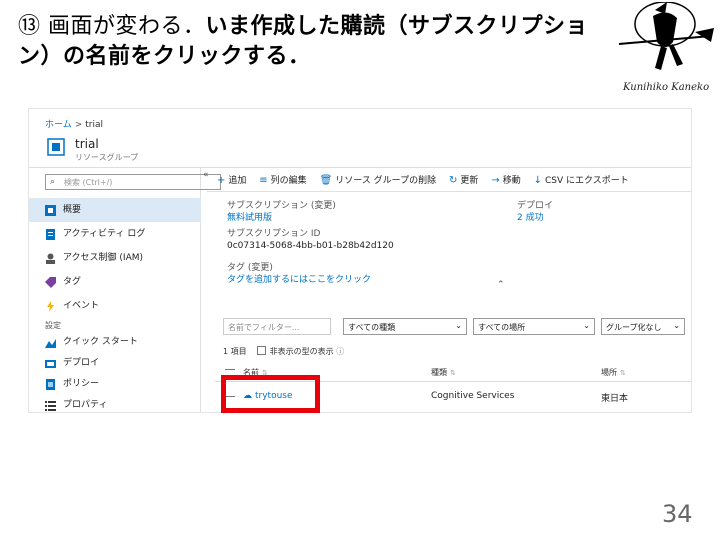 This screenshot has height=540, width=720. What do you see at coordinates (361, 150) in the screenshot?
I see `resource-header: trial リソースグループ` at bounding box center [361, 150].